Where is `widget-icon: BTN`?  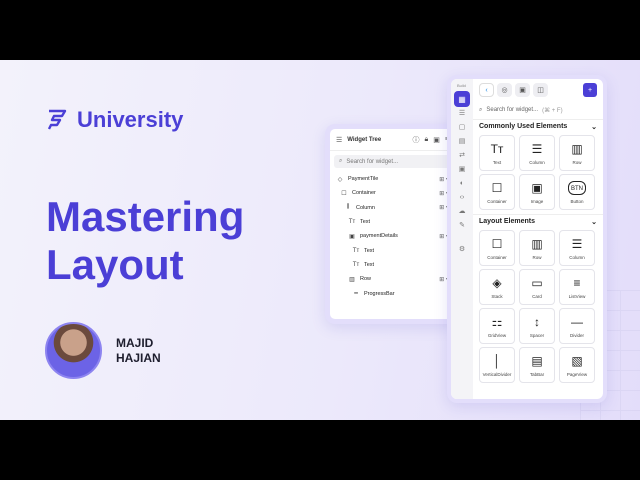
widget-icon: BTN is located at coordinates (577, 187).